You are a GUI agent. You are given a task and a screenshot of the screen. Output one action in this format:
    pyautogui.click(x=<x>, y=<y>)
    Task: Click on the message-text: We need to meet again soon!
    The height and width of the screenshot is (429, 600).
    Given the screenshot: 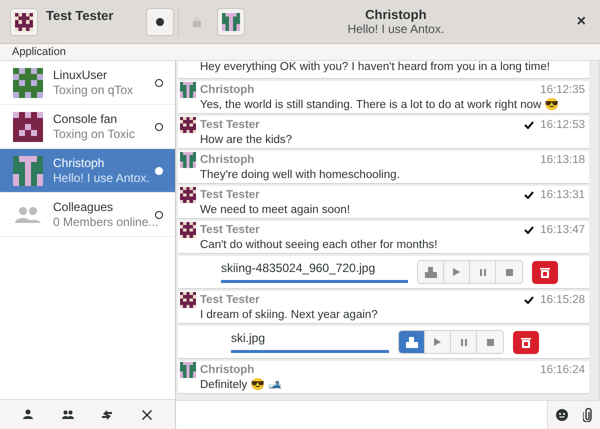 What is the action you would take?
    pyautogui.click(x=275, y=210)
    